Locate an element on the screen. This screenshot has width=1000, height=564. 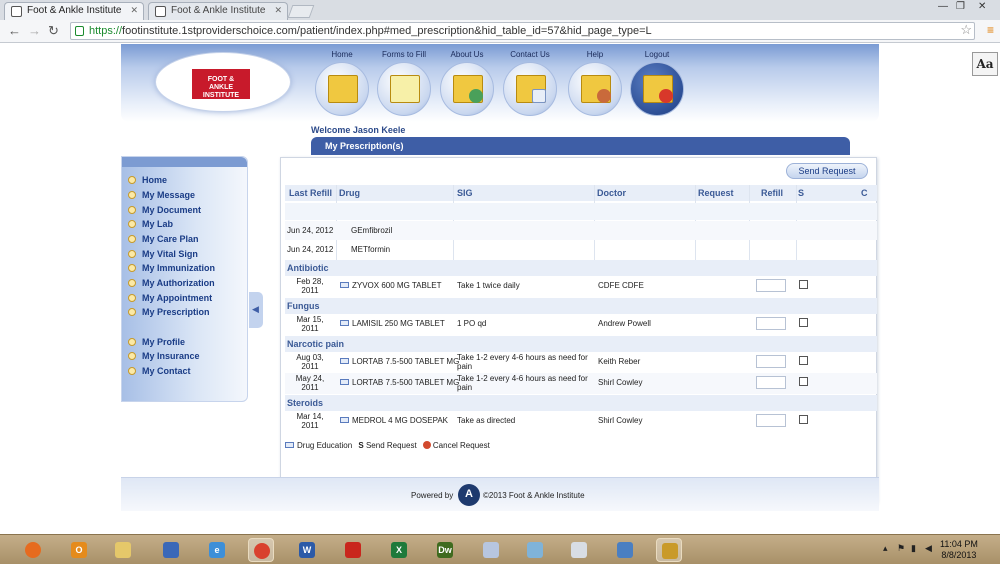
close-window-icon: ✕ is located at coordinates (982, 6).